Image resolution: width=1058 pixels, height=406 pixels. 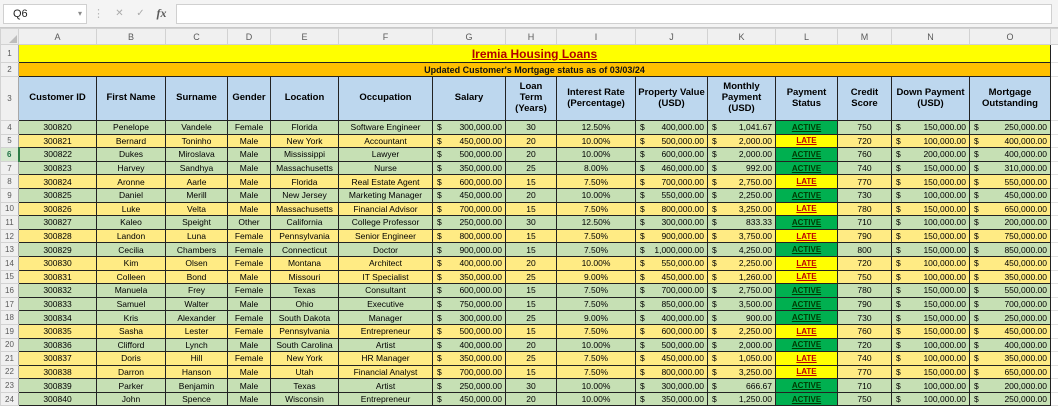 I want to click on cell-salary: $800,000.00, so click(x=469, y=236).